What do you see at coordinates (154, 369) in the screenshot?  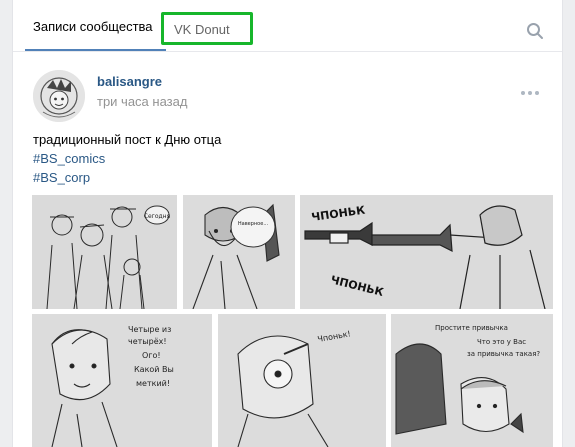 I see `panel4-bubble-text-4: Какой Вы` at bounding box center [154, 369].